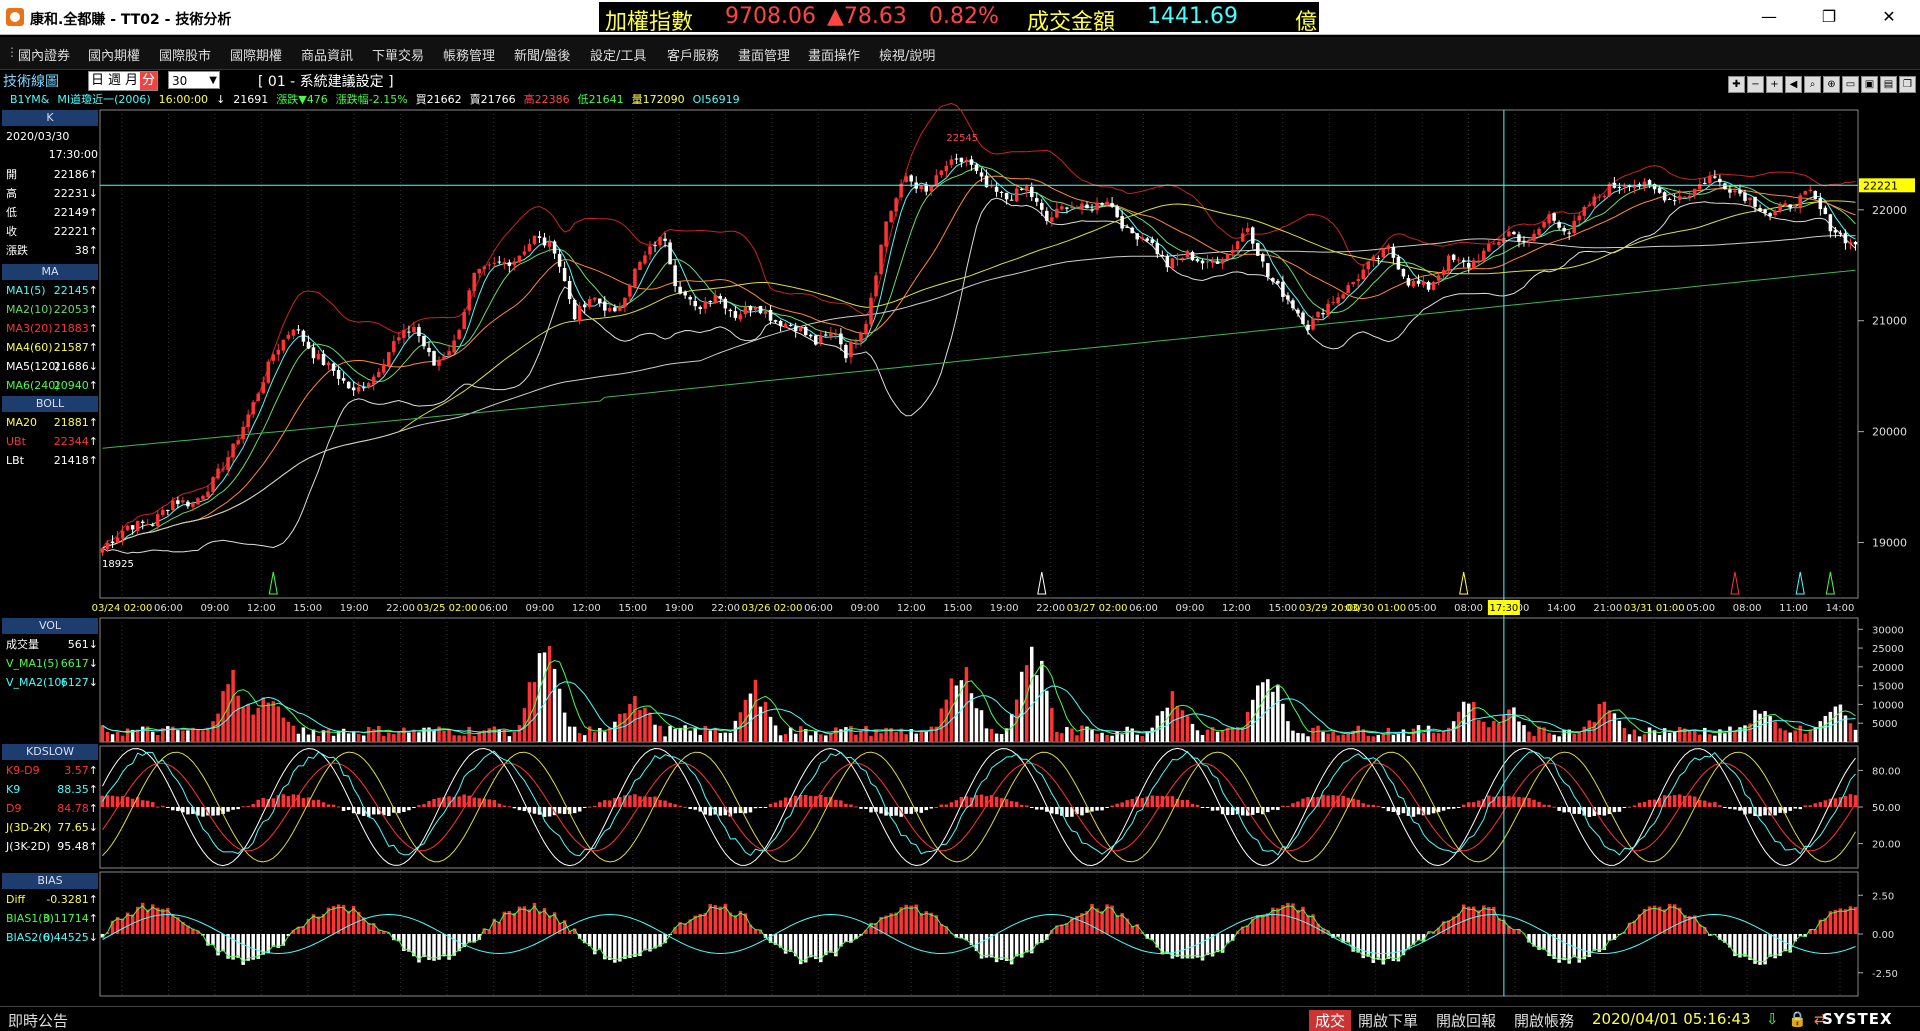 The width and height of the screenshot is (1920, 1031). Describe the element at coordinates (327, 54) in the screenshot. I see `menu-item: 商品資訊` at that location.